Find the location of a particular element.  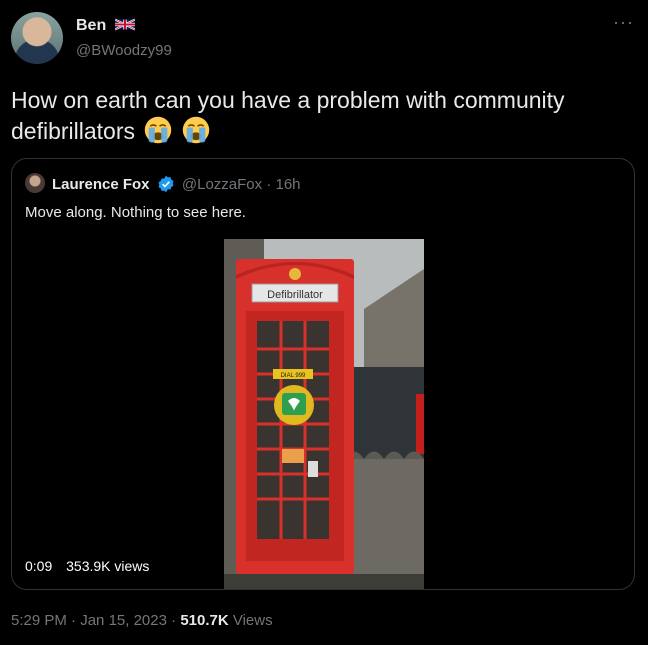

author-name: Ben is located at coordinates (105, 26).